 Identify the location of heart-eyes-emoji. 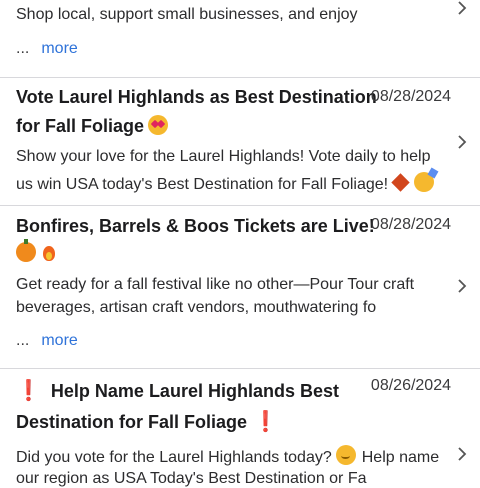
(158, 125).